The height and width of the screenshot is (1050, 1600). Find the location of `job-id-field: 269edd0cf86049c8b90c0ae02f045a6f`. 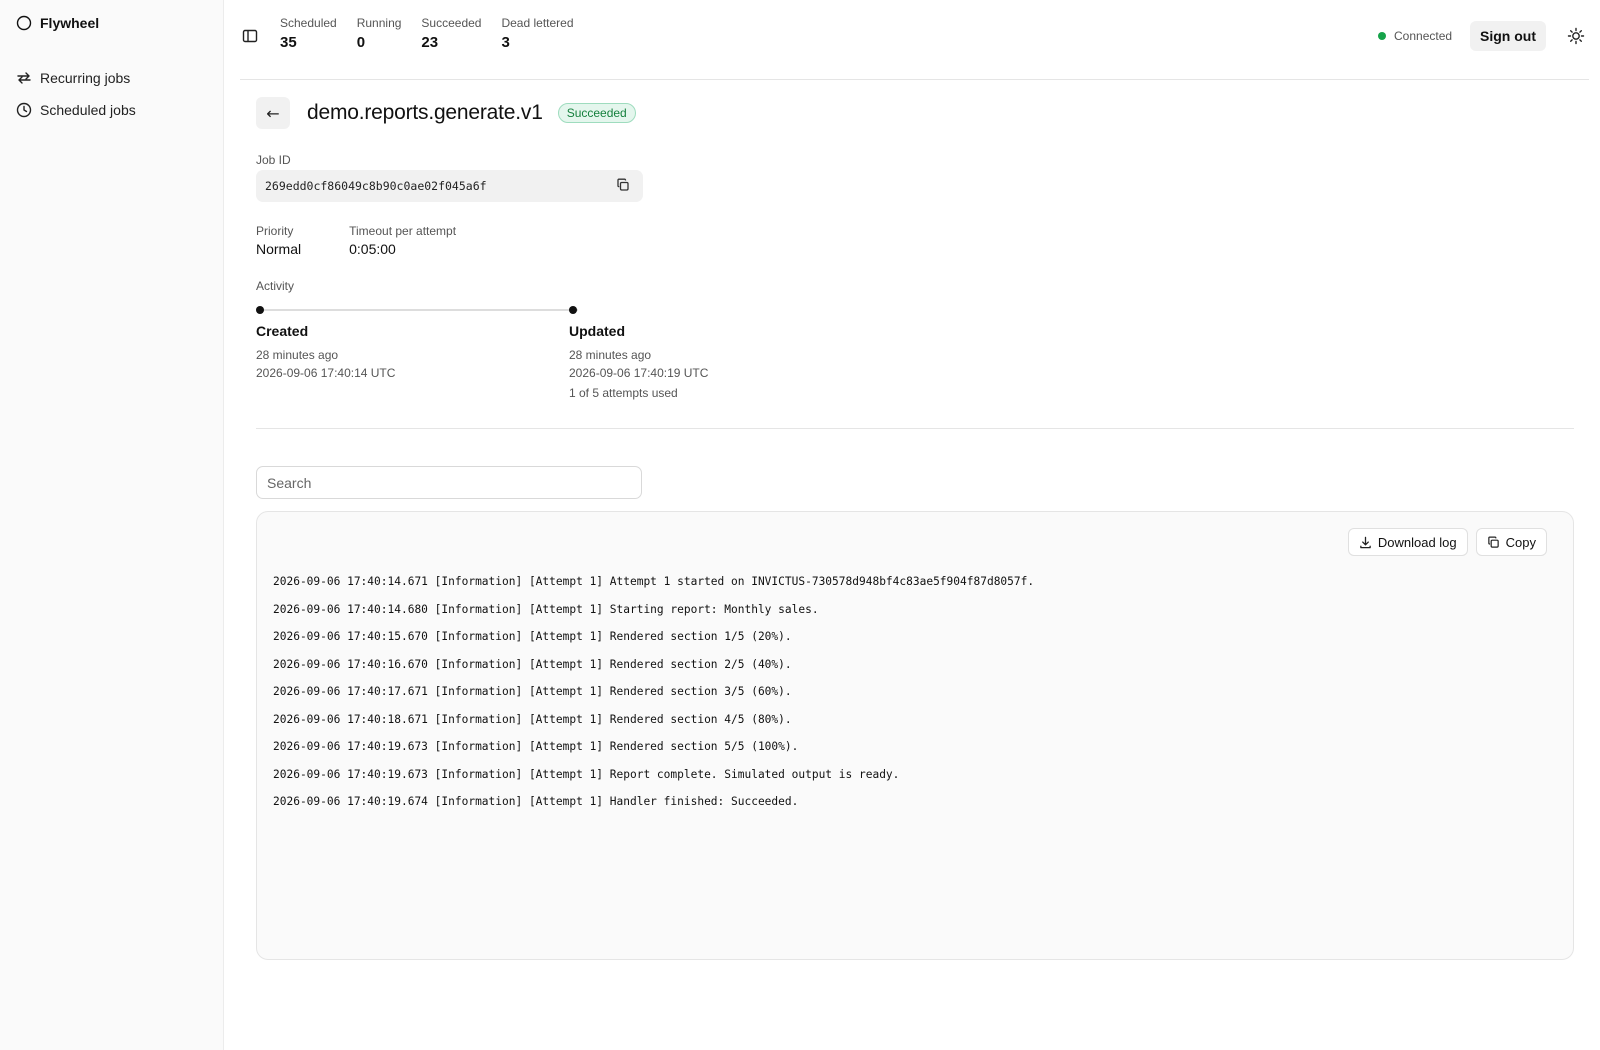

job-id-field: 269edd0cf86049c8b90c0ae02f045a6f is located at coordinates (449, 186).